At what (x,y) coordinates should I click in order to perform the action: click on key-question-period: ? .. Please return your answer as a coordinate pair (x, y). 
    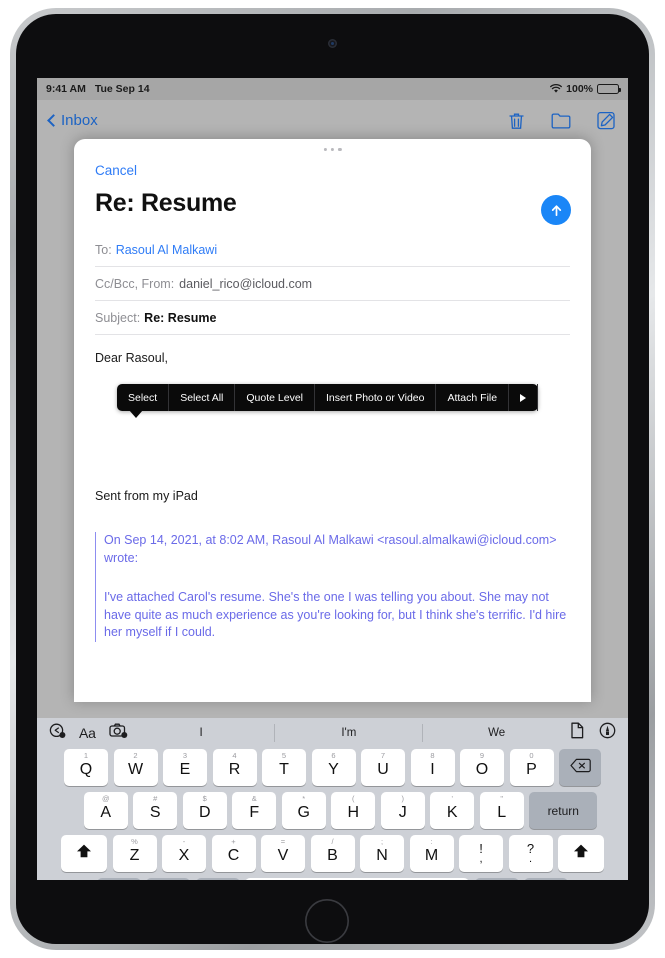
    Looking at the image, I should click on (530, 853).